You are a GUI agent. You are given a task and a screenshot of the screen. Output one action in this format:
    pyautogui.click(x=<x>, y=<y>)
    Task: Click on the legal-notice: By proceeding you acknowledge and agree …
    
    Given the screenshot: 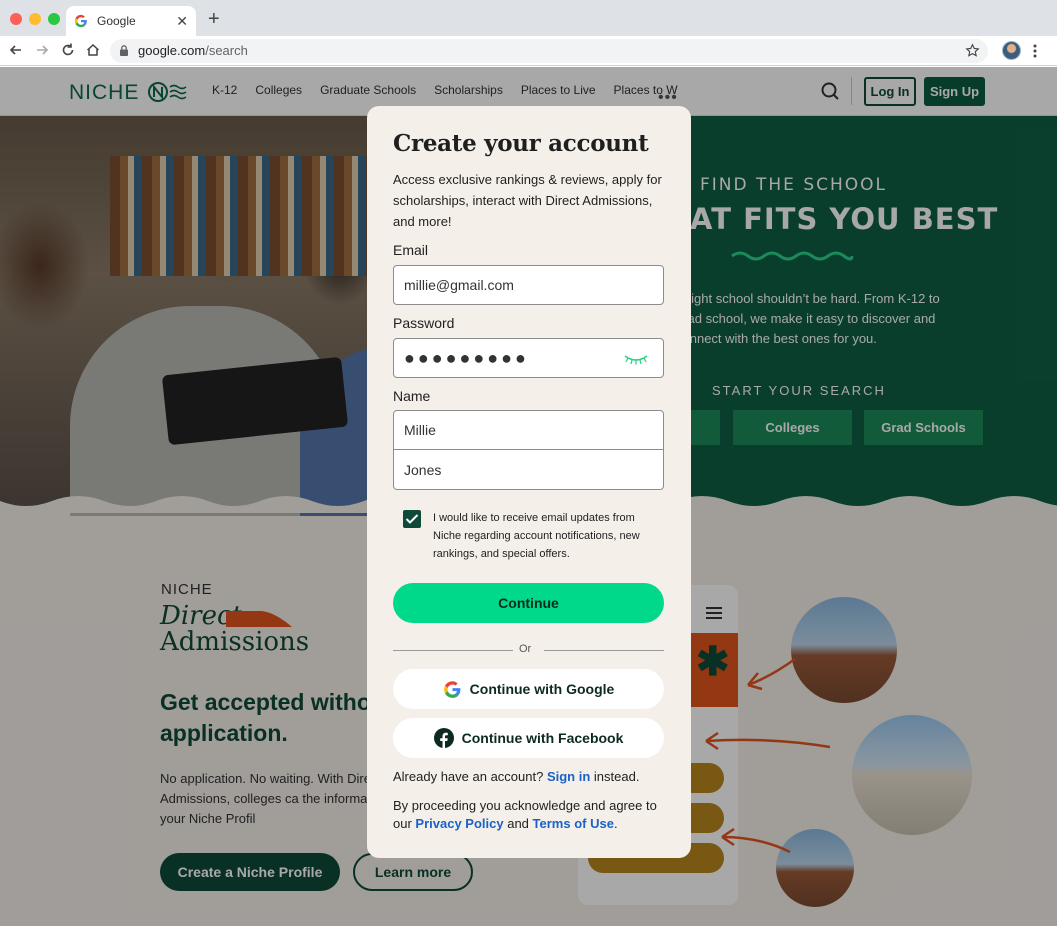 What is the action you would take?
    pyautogui.click(x=533, y=815)
    